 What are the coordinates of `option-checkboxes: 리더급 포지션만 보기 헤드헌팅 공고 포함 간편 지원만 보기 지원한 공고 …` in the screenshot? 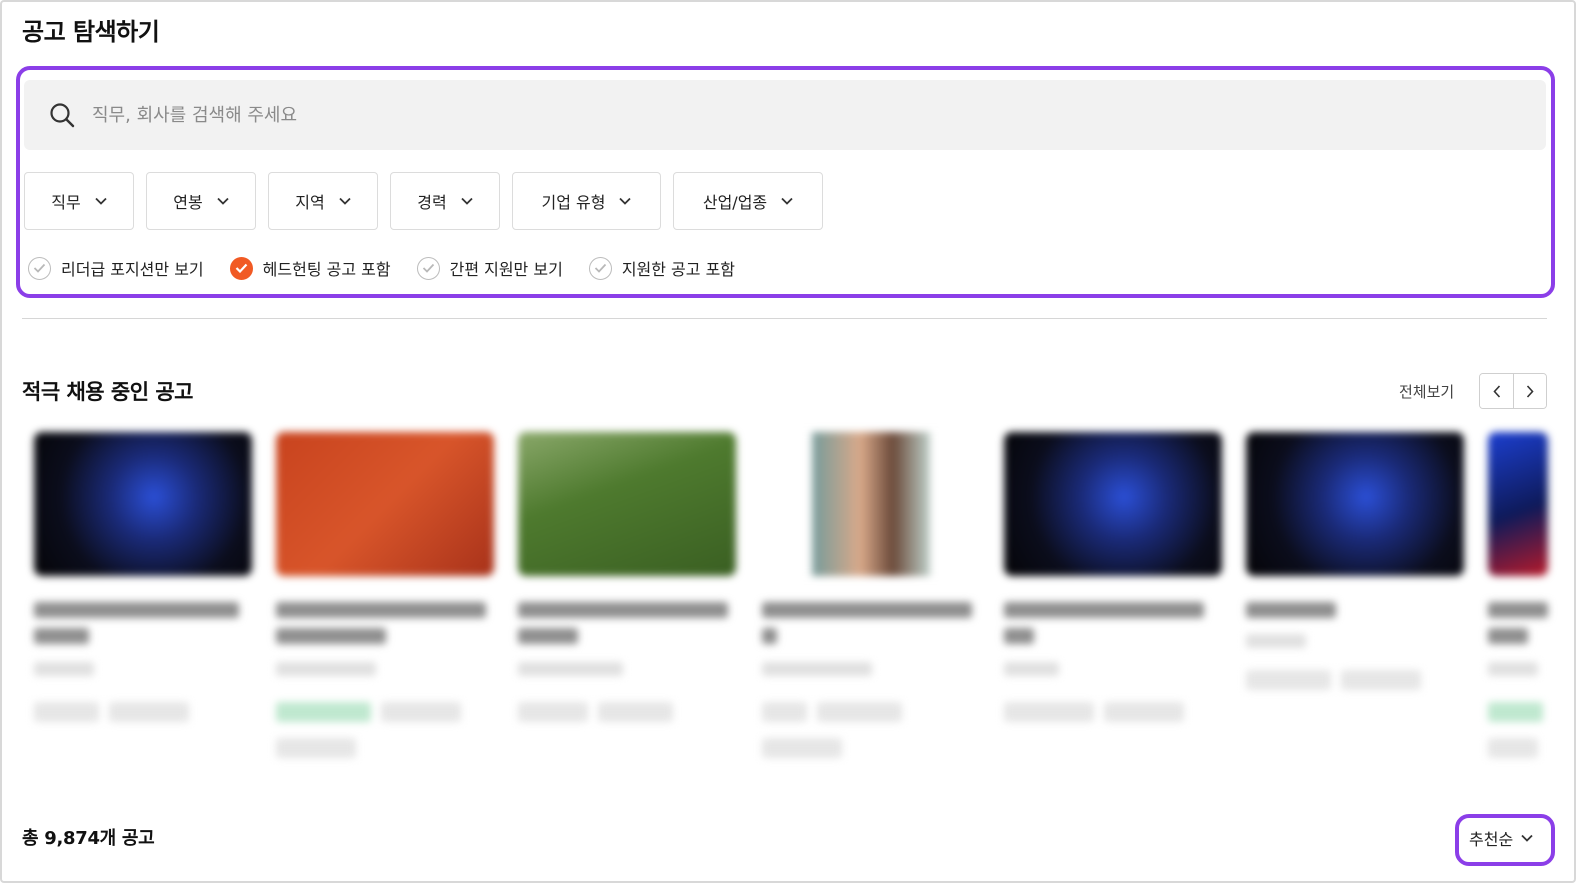 It's located at (394, 268).